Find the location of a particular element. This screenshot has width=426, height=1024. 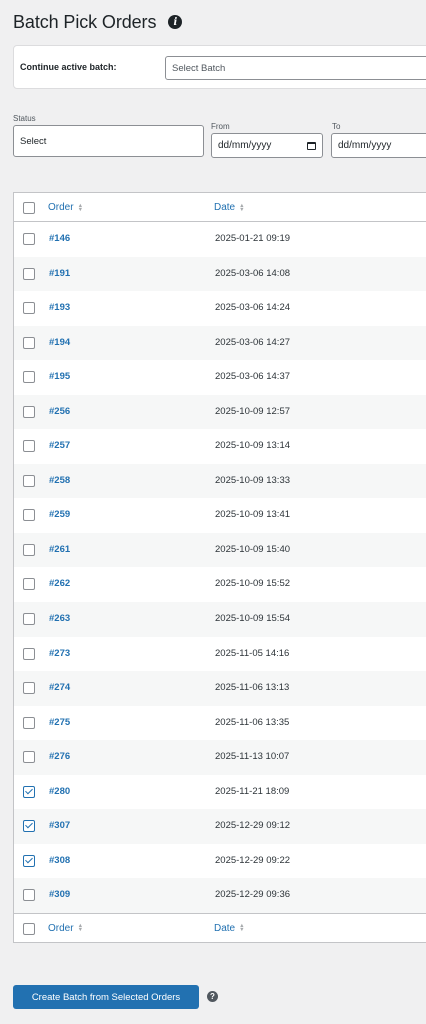

order-link: #191 is located at coordinates (59, 273).